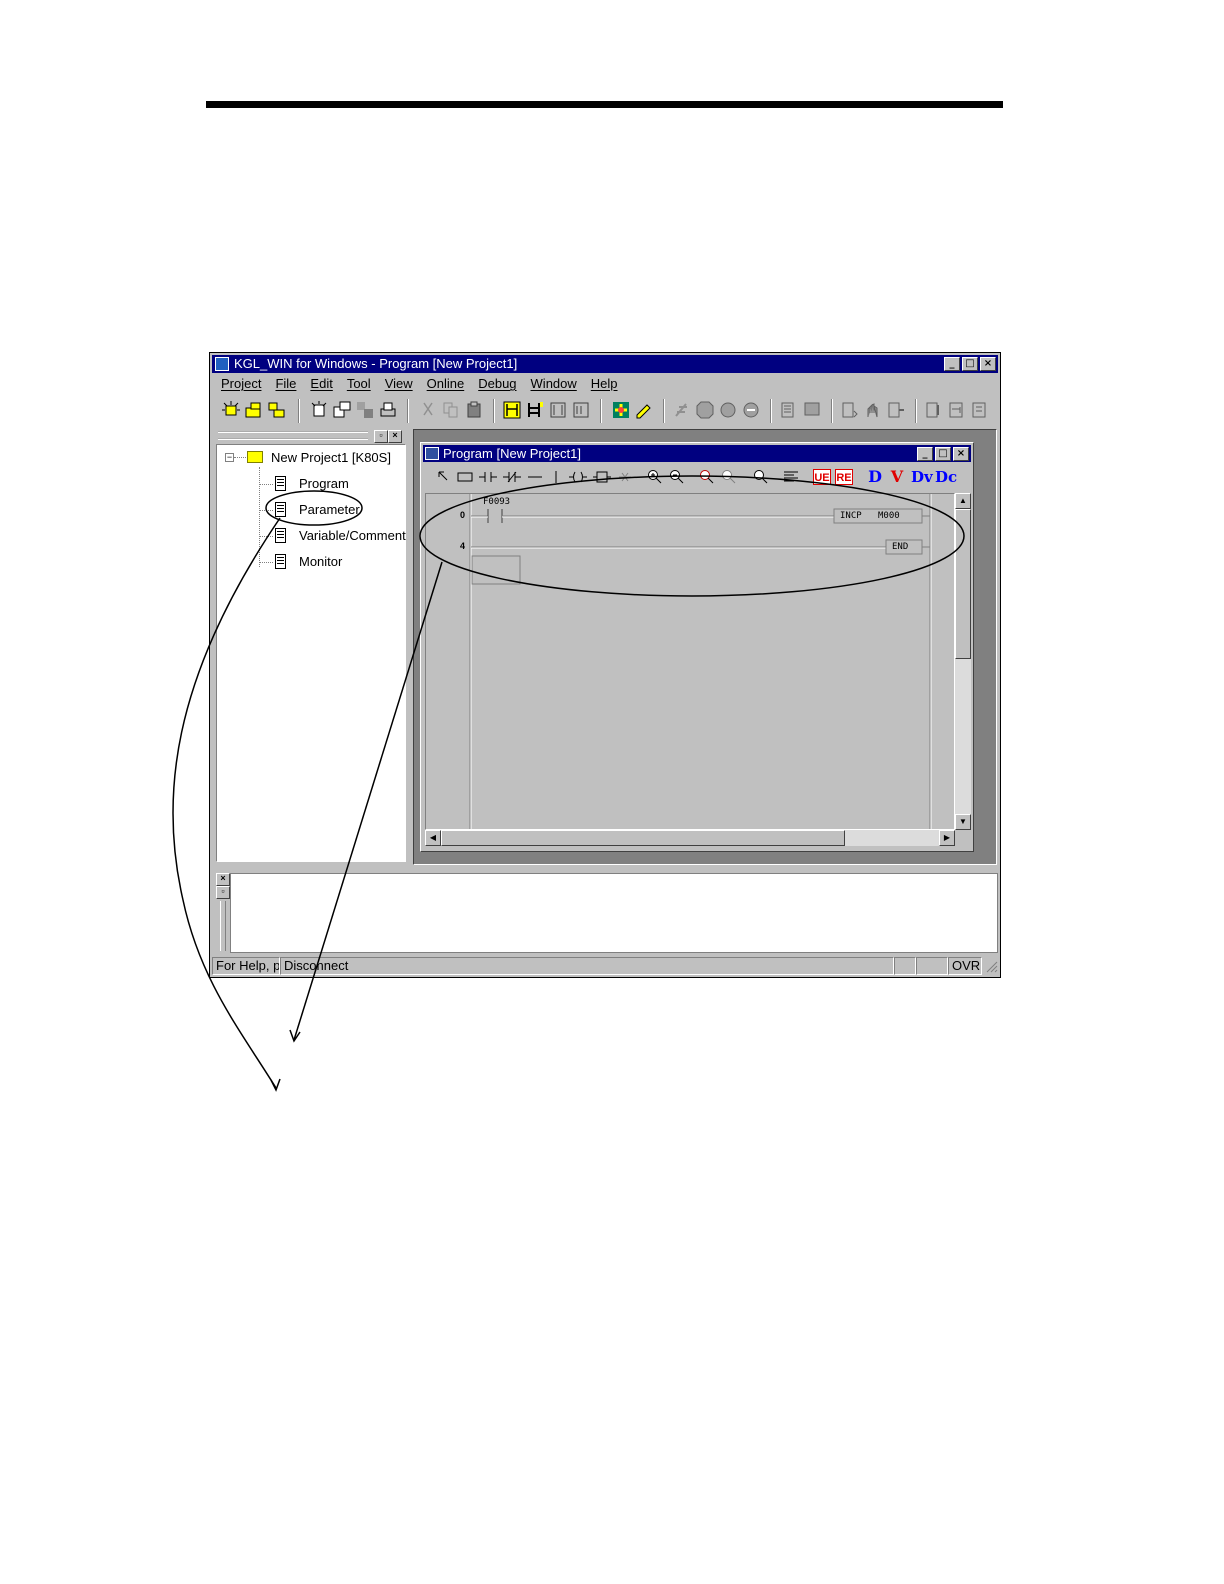  What do you see at coordinates (963, 822) in the screenshot?
I see `scroll-down-icon: ▼` at bounding box center [963, 822].